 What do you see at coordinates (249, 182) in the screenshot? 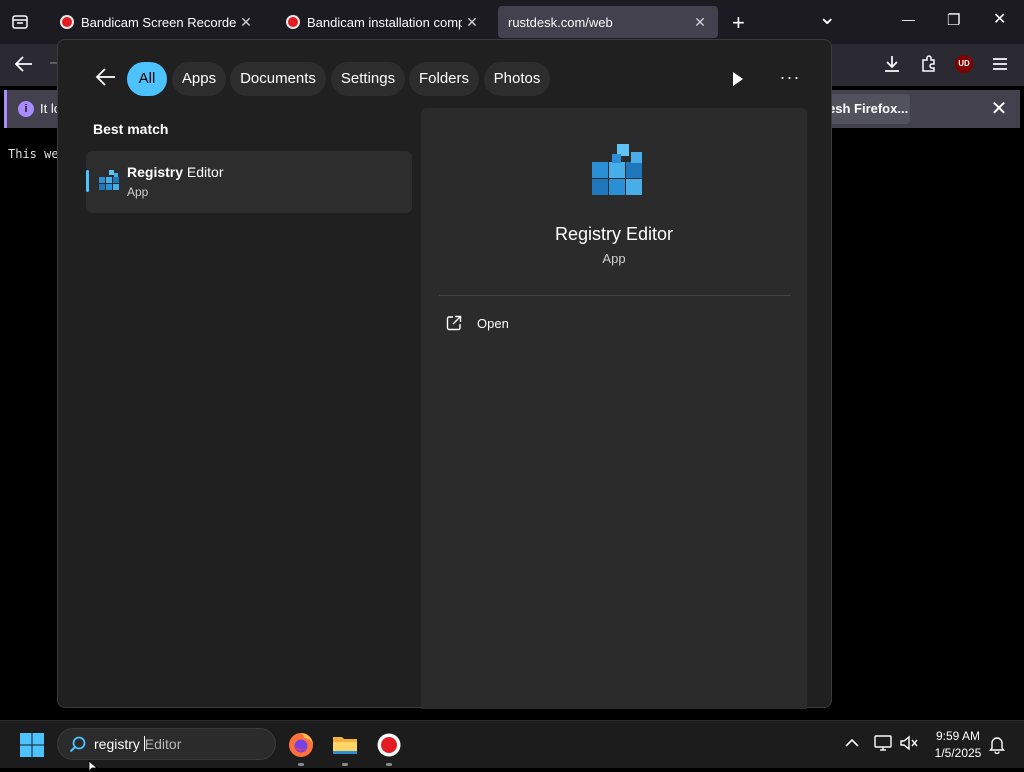
I see `best-match-result: Registry Editor App` at bounding box center [249, 182].